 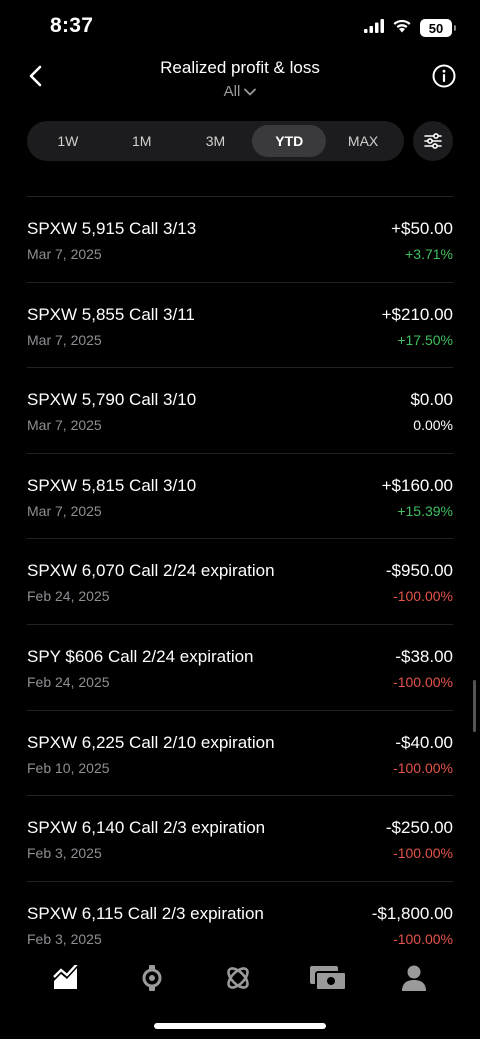 I want to click on scrollbar, so click(x=474, y=706).